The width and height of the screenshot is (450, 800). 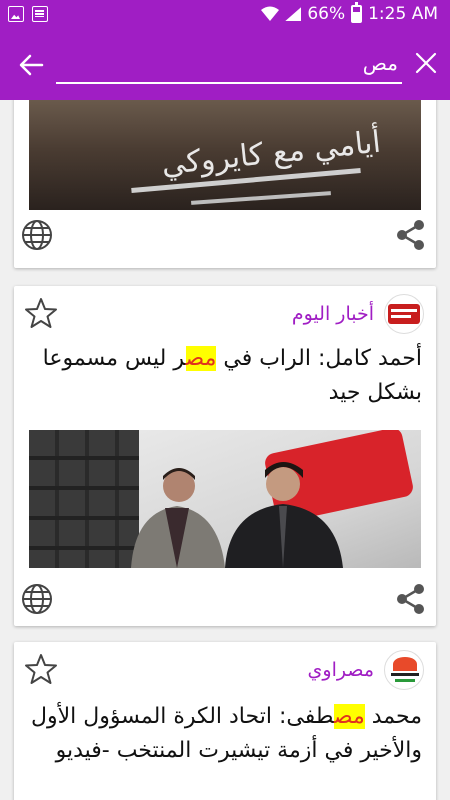 What do you see at coordinates (270, 13) in the screenshot?
I see `wifi-icon` at bounding box center [270, 13].